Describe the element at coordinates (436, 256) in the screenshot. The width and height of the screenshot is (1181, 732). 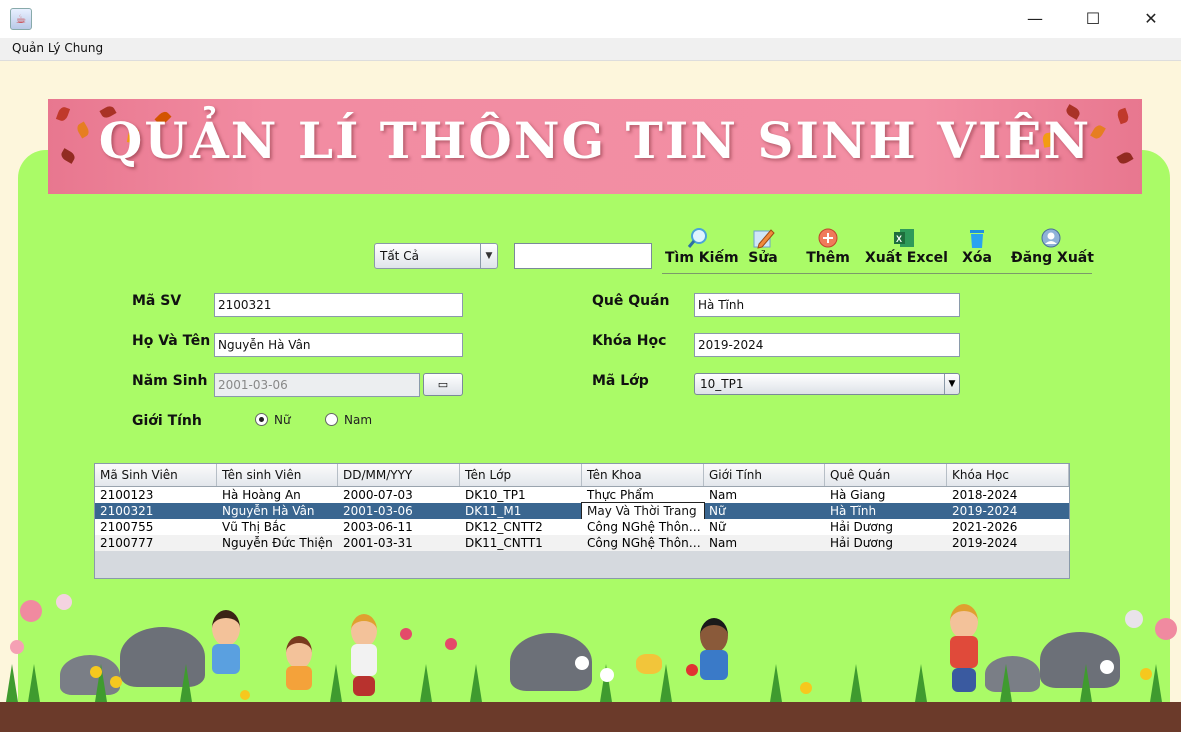
I see `filter-dropdown: Tất Cả ▼` at that location.